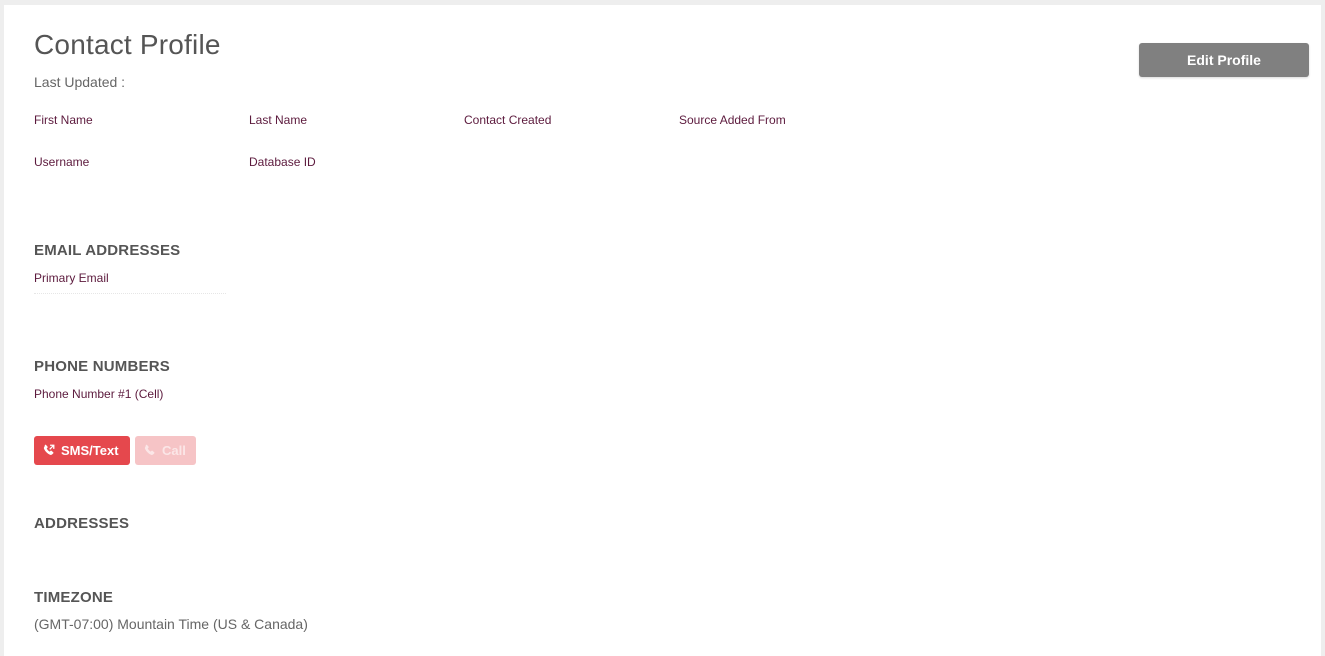 The height and width of the screenshot is (656, 1325). I want to click on phone-numbers-heading: PHONE NUMBERS, so click(102, 366).